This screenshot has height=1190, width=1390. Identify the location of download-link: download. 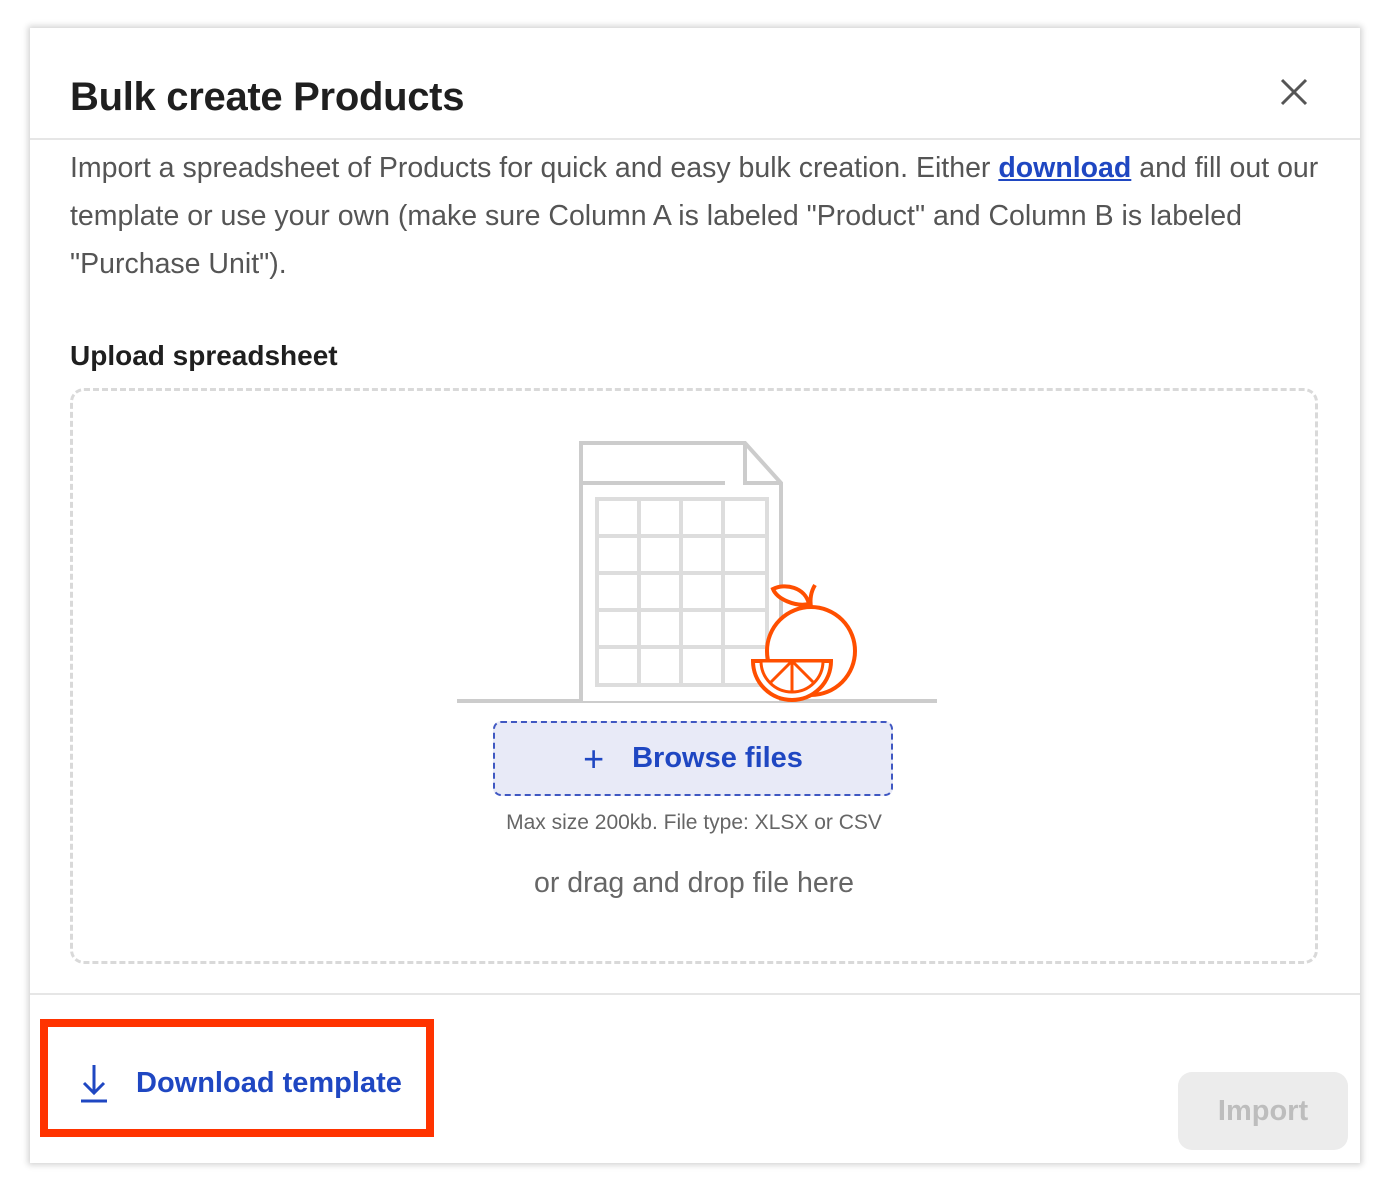
(1064, 168).